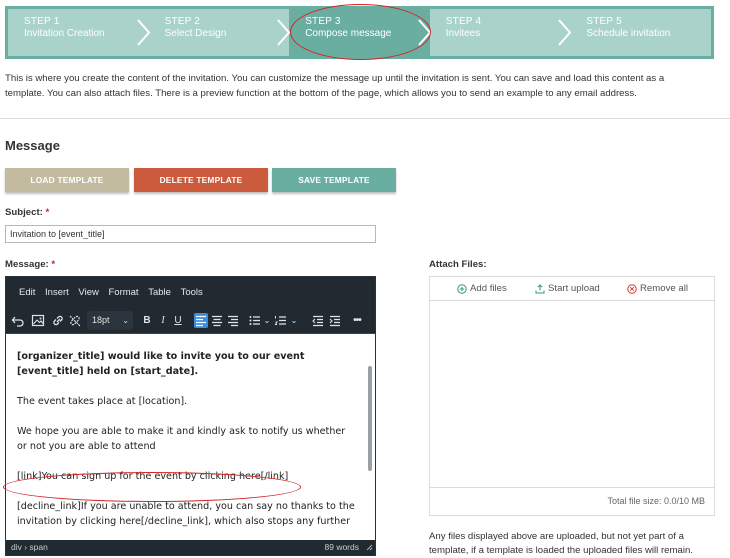 This screenshot has height=558, width=730. What do you see at coordinates (178, 320) in the screenshot?
I see `underline-icon: U` at bounding box center [178, 320].